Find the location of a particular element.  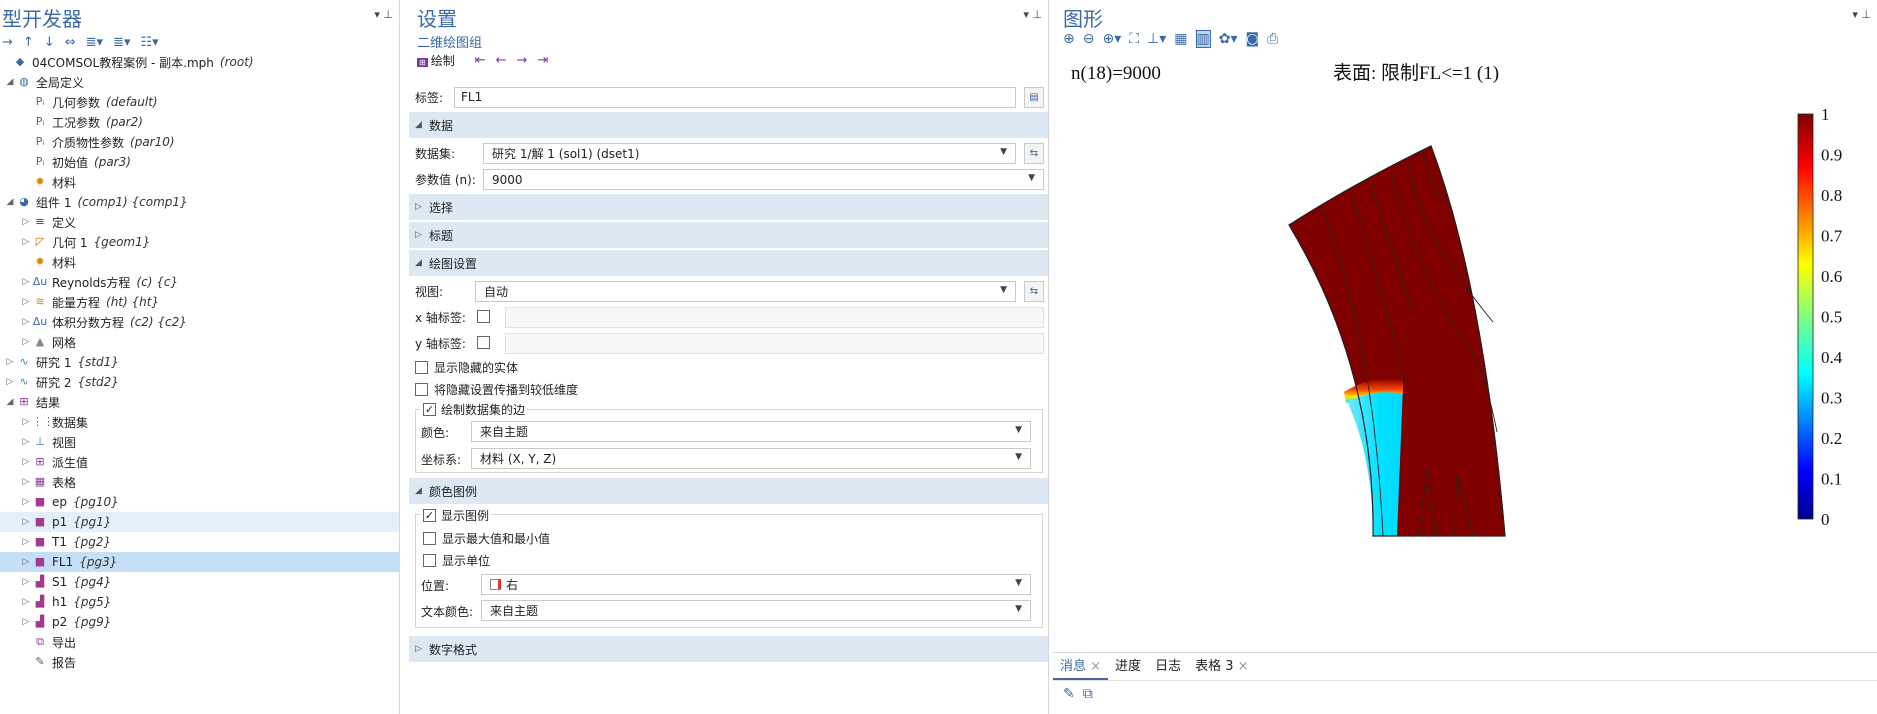

position-select: 右 ▼ is located at coordinates (756, 584).